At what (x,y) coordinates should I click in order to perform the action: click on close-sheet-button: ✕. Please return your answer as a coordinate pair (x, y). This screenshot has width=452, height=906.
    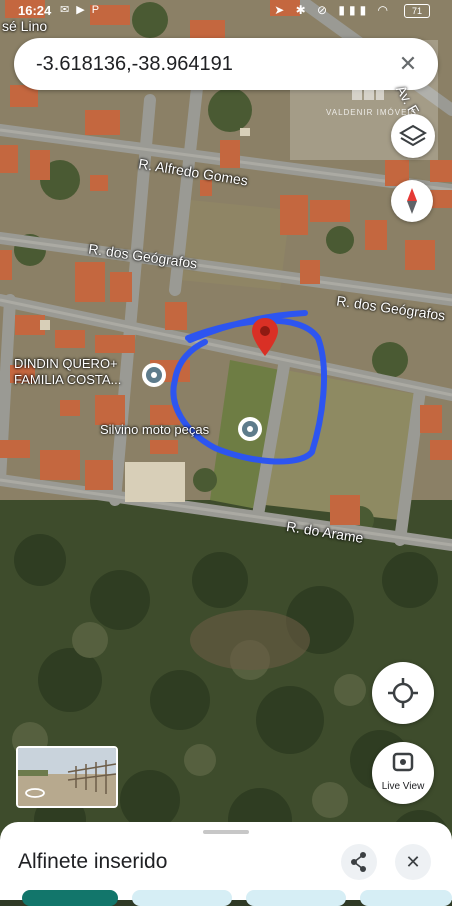
    Looking at the image, I should click on (413, 862).